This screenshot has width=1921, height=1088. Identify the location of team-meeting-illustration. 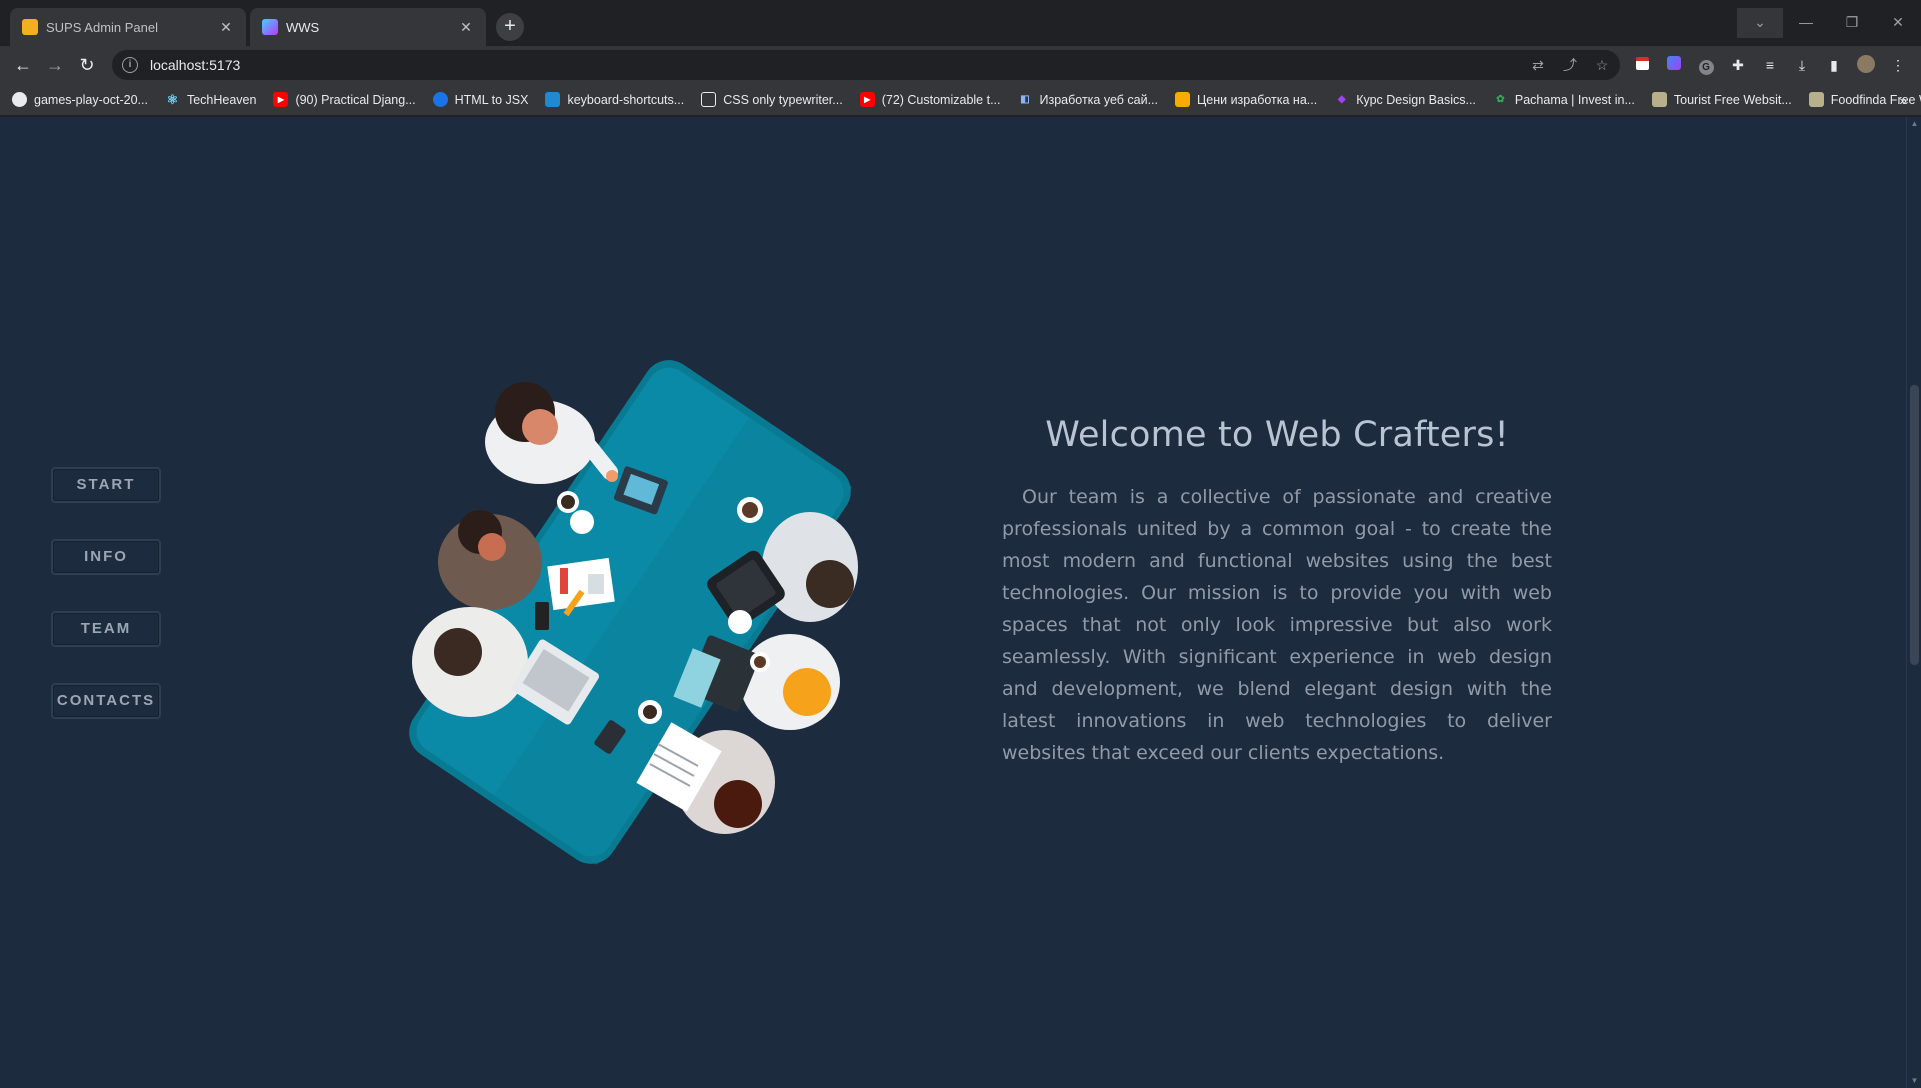
(633, 612).